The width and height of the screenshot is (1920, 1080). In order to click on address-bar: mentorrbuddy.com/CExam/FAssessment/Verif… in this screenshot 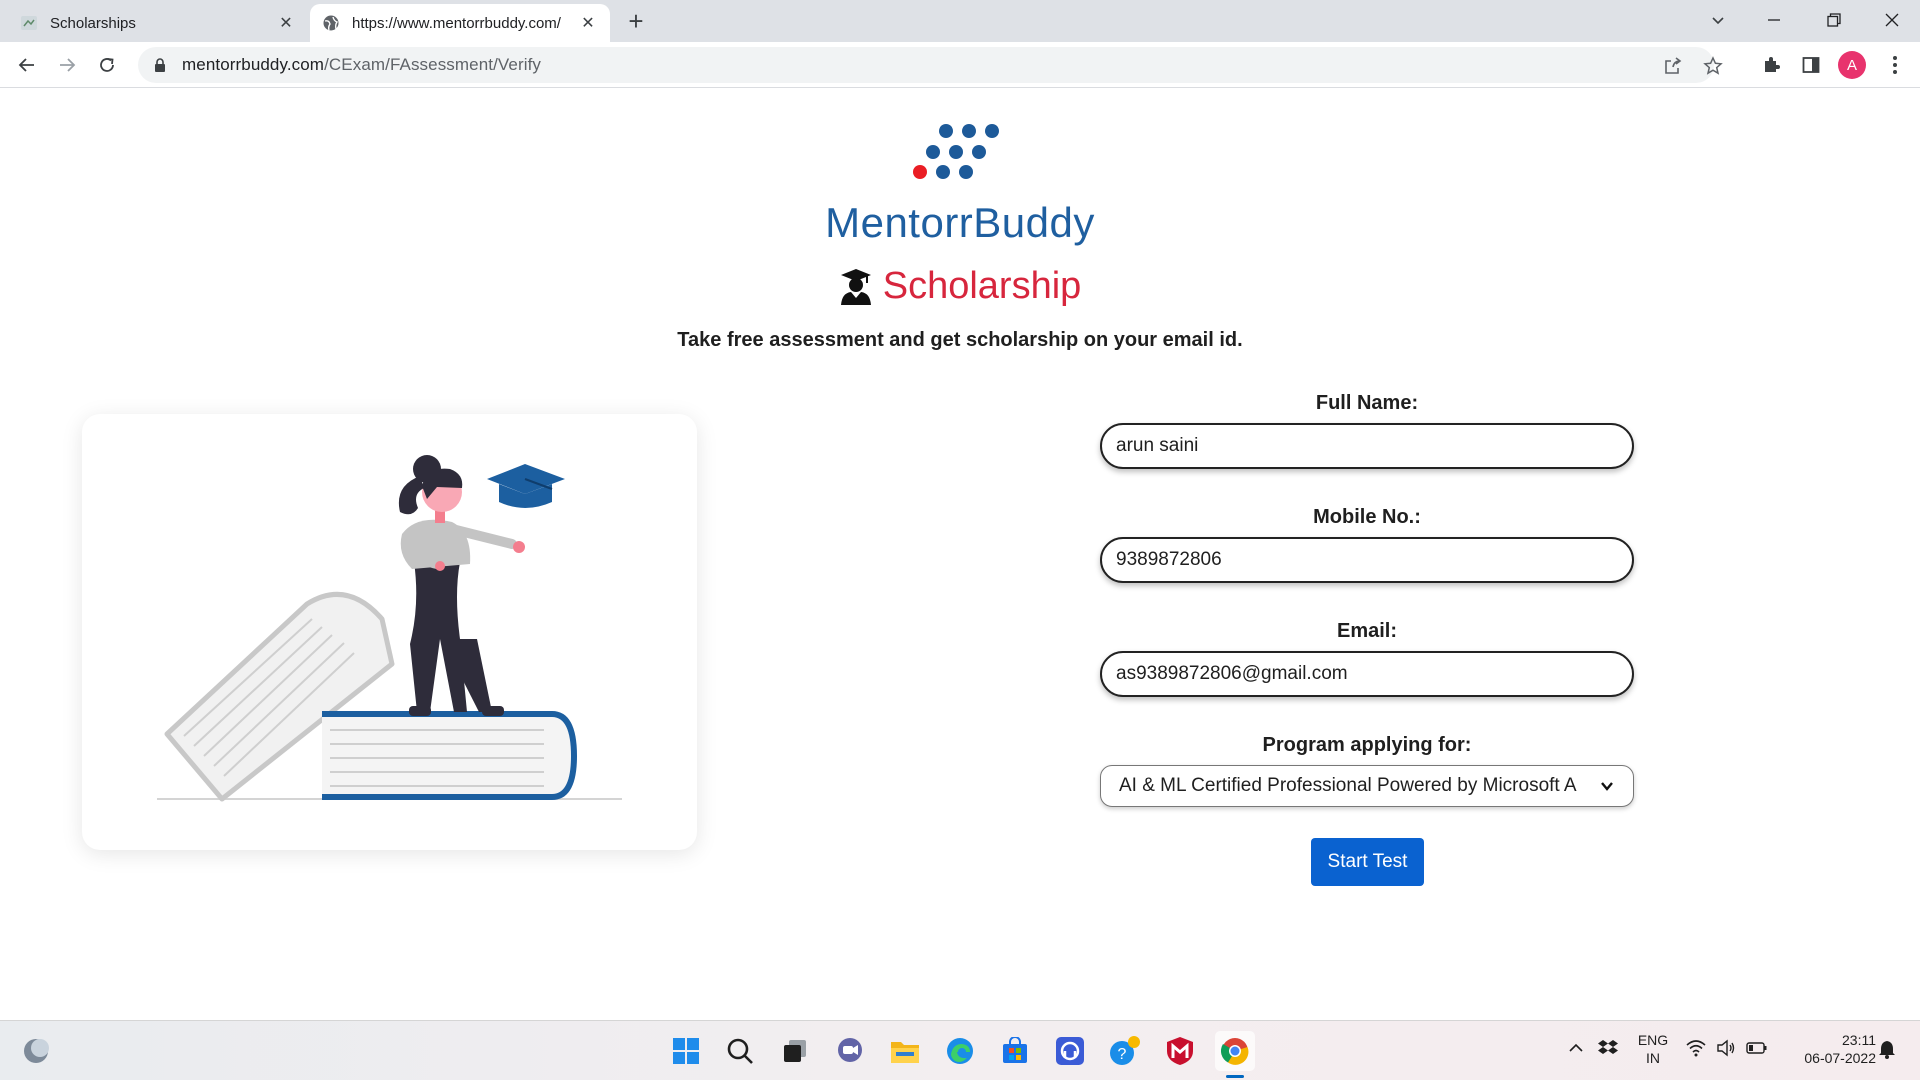, I will do `click(930, 65)`.